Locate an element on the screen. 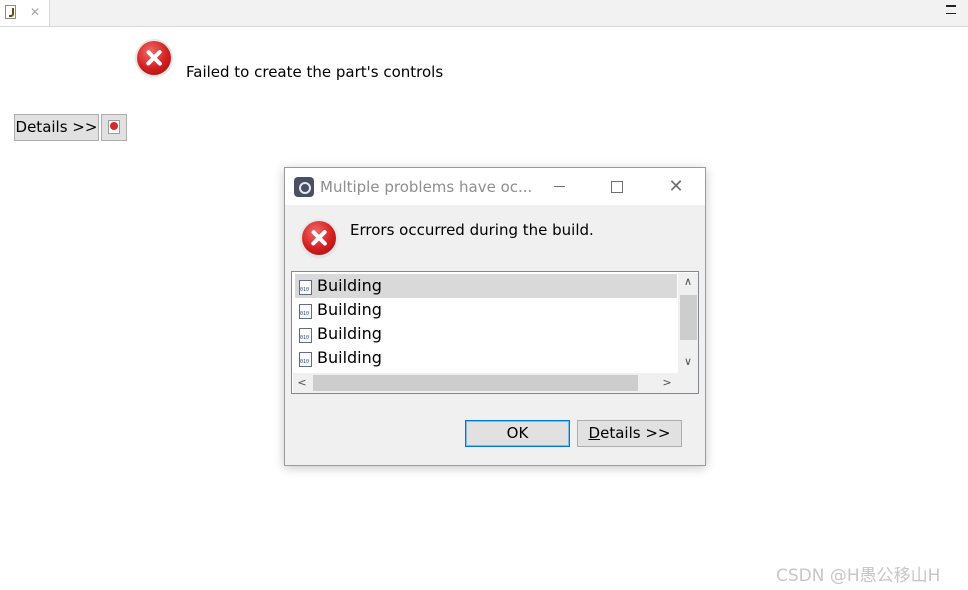 Image resolution: width=968 pixels, height=590 pixels. horizontal-scrollbar: < > is located at coordinates (485, 383).